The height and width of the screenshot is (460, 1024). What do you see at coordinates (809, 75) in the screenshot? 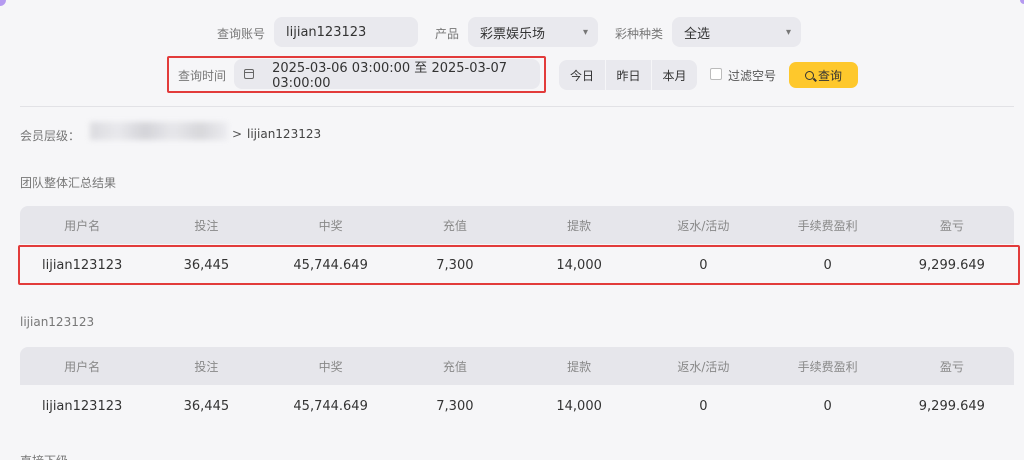
I see `search-icon` at bounding box center [809, 75].